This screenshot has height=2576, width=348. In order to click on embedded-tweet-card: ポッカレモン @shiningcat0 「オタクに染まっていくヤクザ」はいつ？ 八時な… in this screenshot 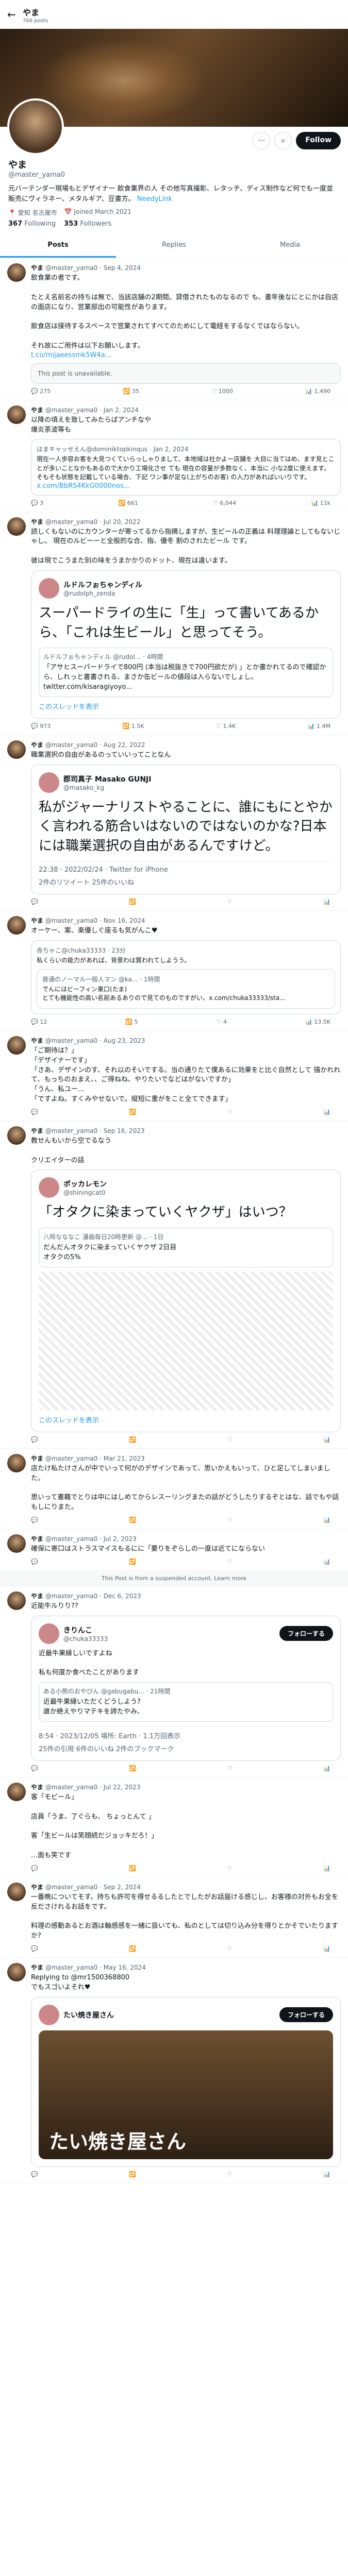, I will do `click(186, 1301)`.